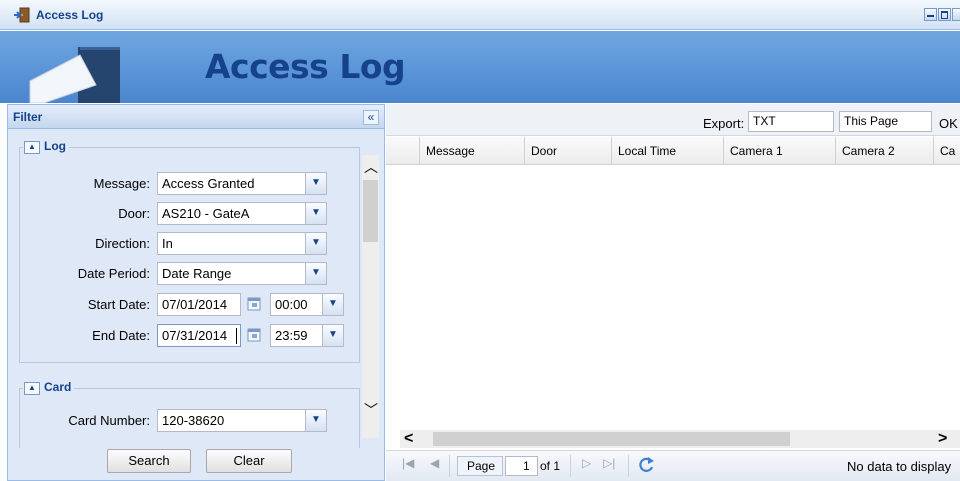 This screenshot has width=960, height=481. Describe the element at coordinates (121, 183) in the screenshot. I see `message-label: Message:` at that location.